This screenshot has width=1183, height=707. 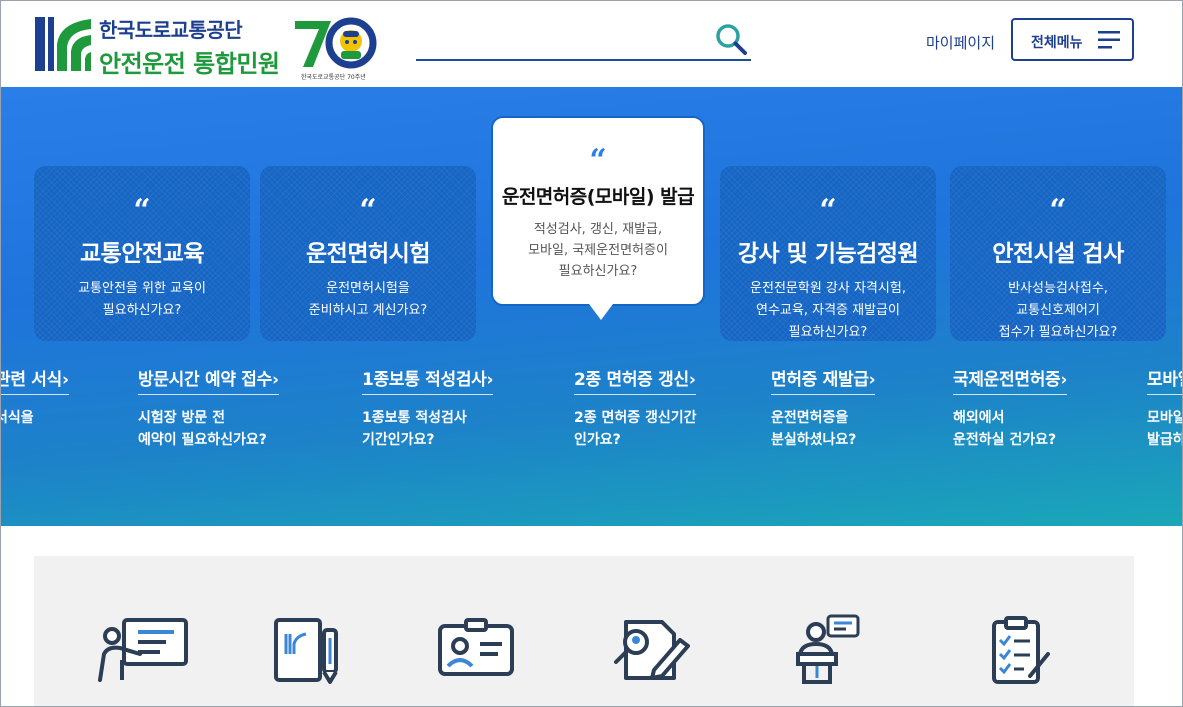 I want to click on brand-name: 한국도로교통공단, so click(x=171, y=28).